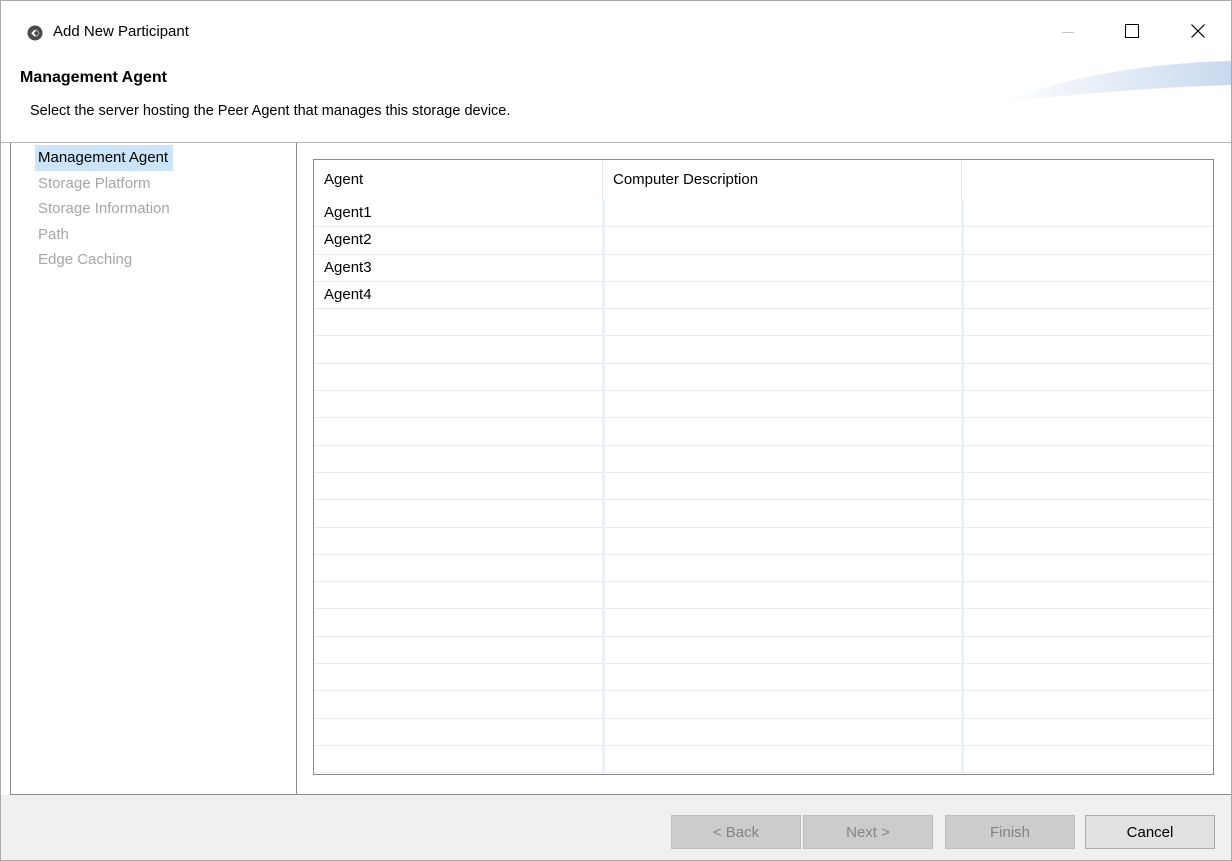  I want to click on minimize-button, so click(1068, 33).